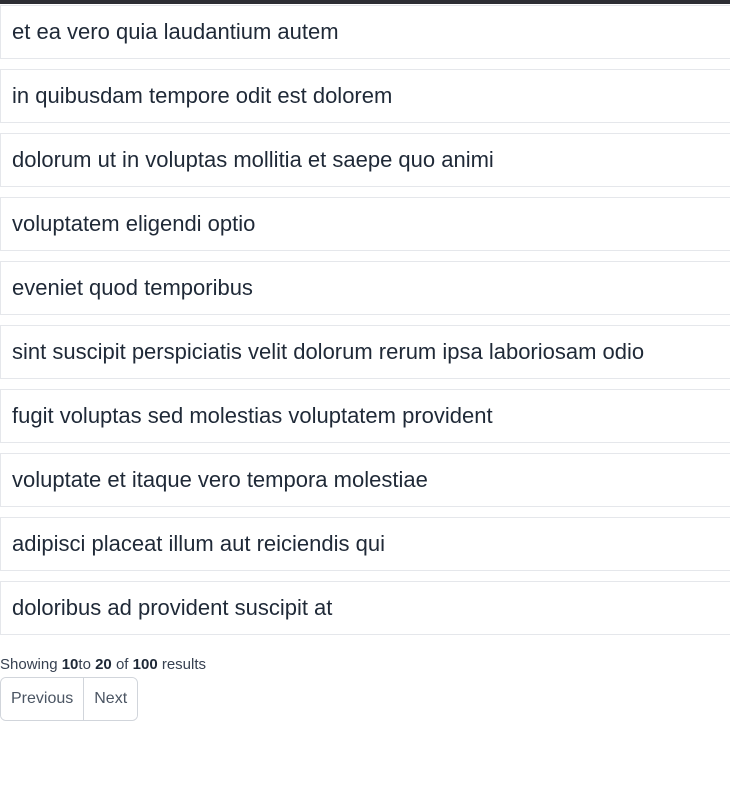  What do you see at coordinates (365, 288) in the screenshot?
I see `list-item: eveniet quod temporibus` at bounding box center [365, 288].